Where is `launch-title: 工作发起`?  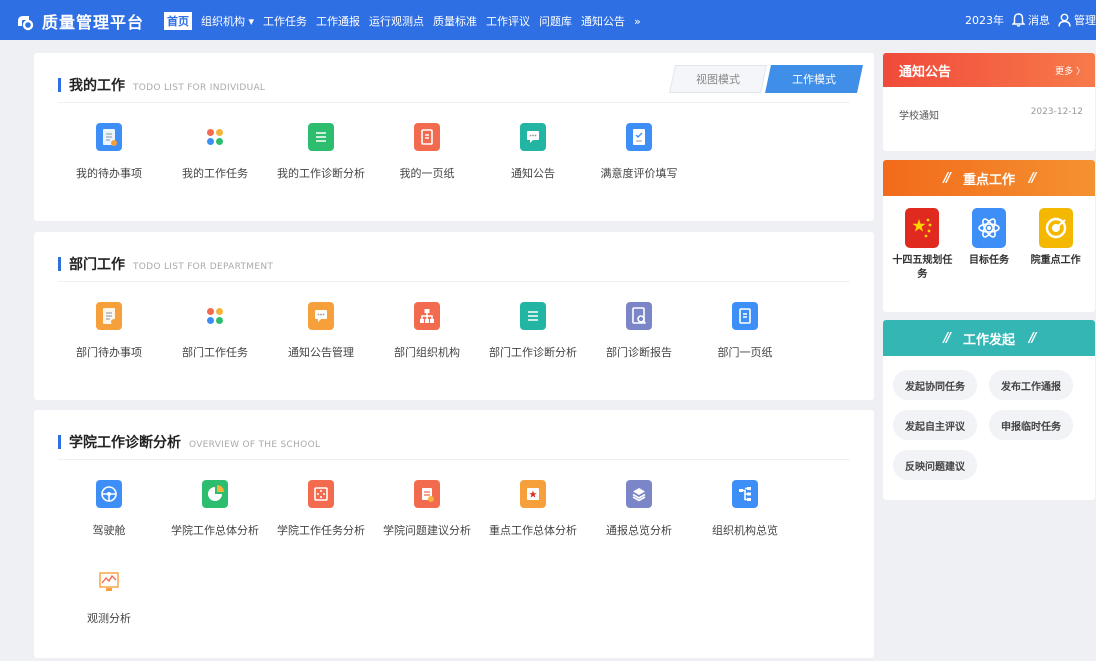 launch-title: 工作发起 is located at coordinates (988, 340).